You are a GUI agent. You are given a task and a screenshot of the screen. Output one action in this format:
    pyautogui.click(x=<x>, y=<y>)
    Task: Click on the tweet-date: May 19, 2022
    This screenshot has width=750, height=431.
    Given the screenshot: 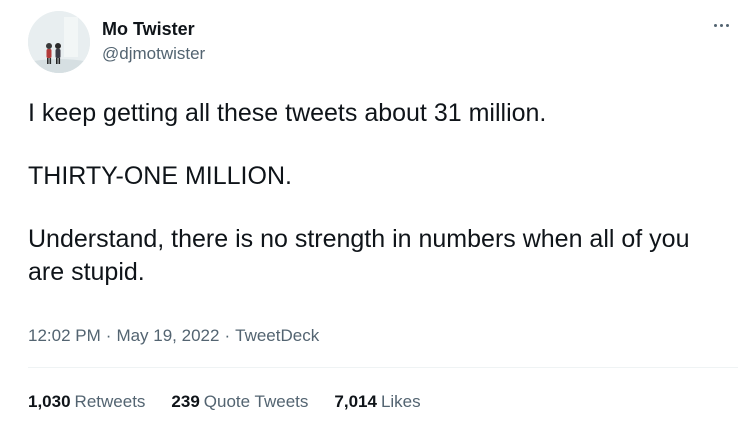 What is the action you would take?
    pyautogui.click(x=167, y=335)
    